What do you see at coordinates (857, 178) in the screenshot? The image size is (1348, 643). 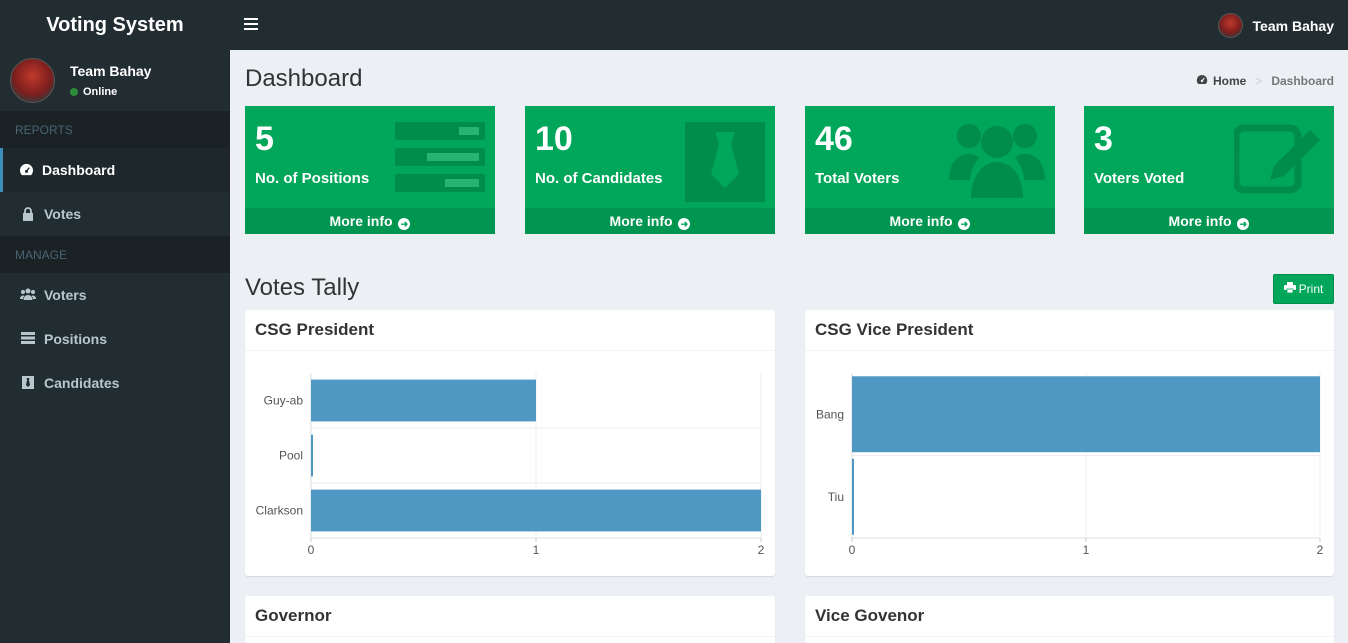 I see `stat-label: Total Voters` at bounding box center [857, 178].